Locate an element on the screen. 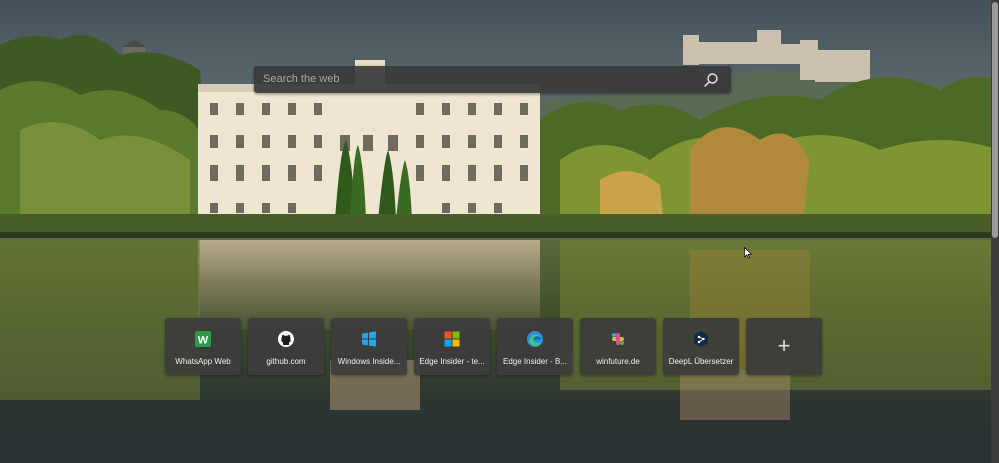  add-quick-link-button: + is located at coordinates (784, 346).